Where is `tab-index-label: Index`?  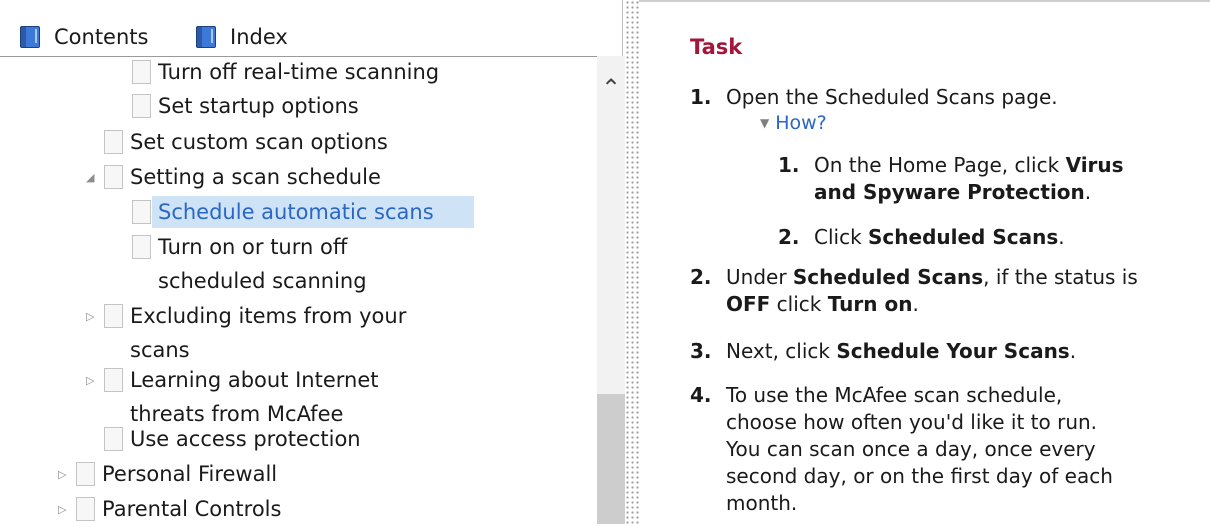
tab-index-label: Index is located at coordinates (259, 37).